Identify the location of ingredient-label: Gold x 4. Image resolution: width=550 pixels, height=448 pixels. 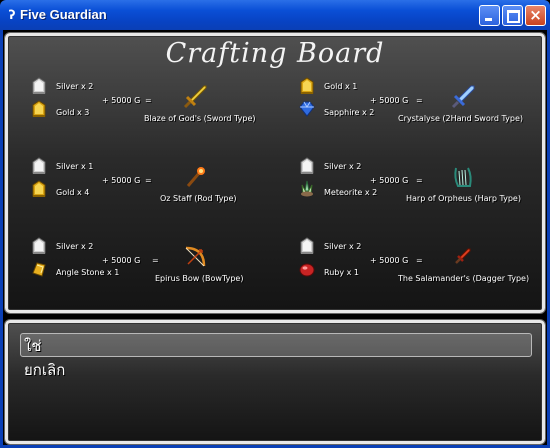
(73, 192).